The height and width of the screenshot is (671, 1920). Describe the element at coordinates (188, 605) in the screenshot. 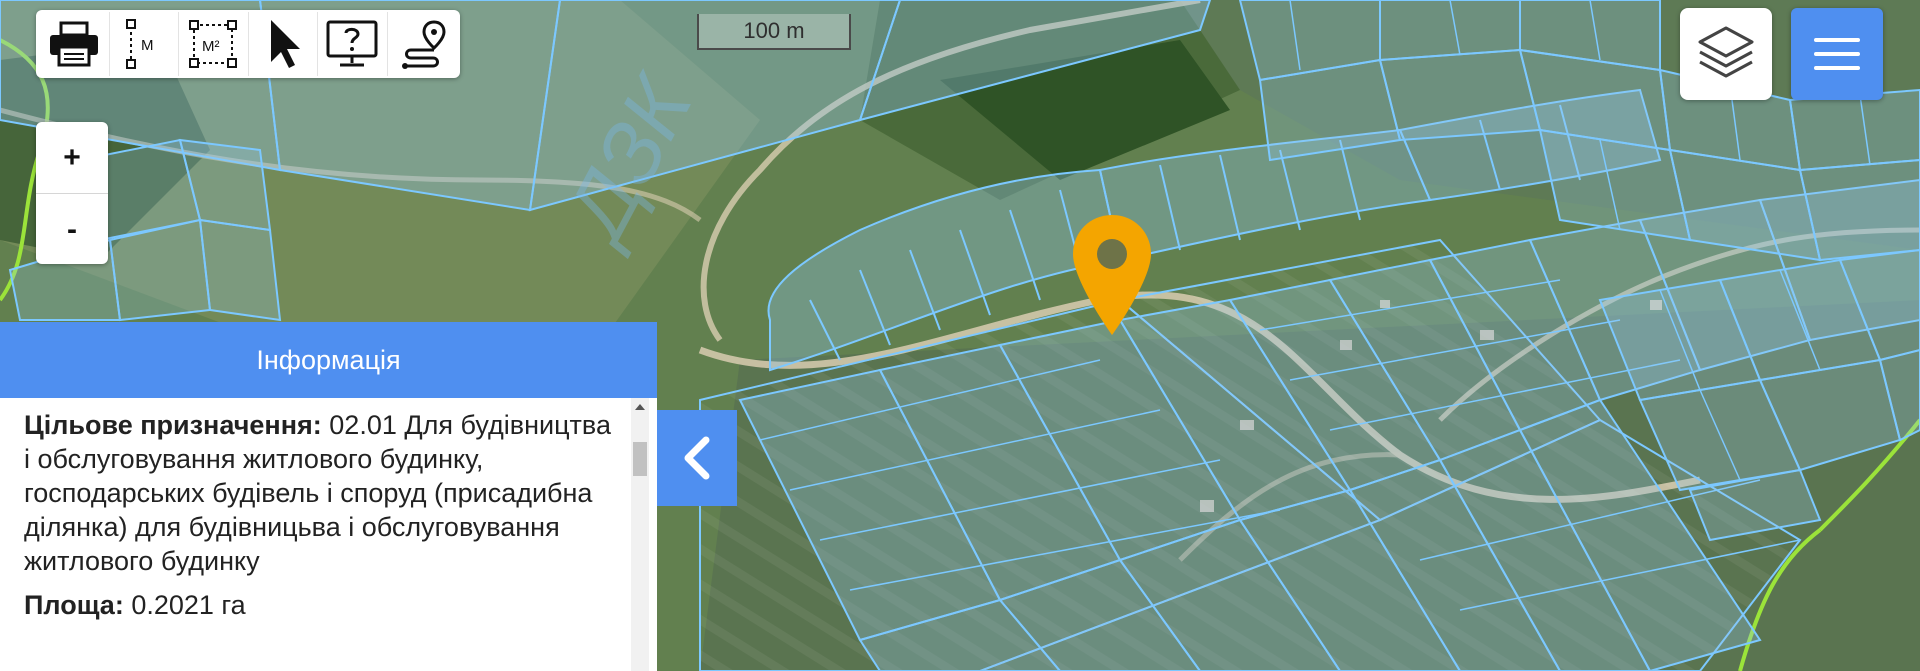

I see `area-value: 0.2021 га` at that location.